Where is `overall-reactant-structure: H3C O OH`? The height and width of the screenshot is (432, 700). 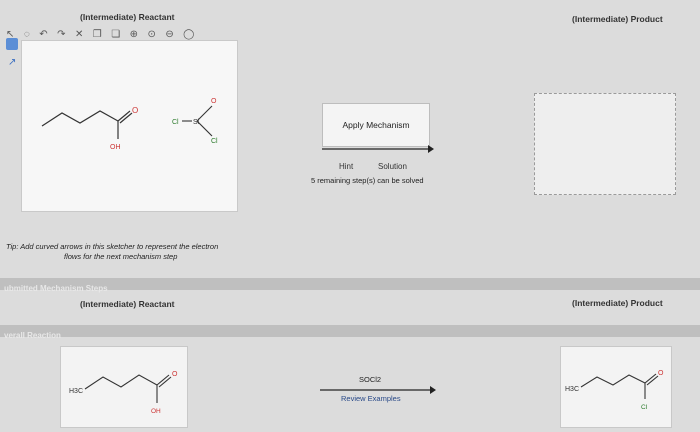 overall-reactant-structure: H3C O OH is located at coordinates (123, 393).